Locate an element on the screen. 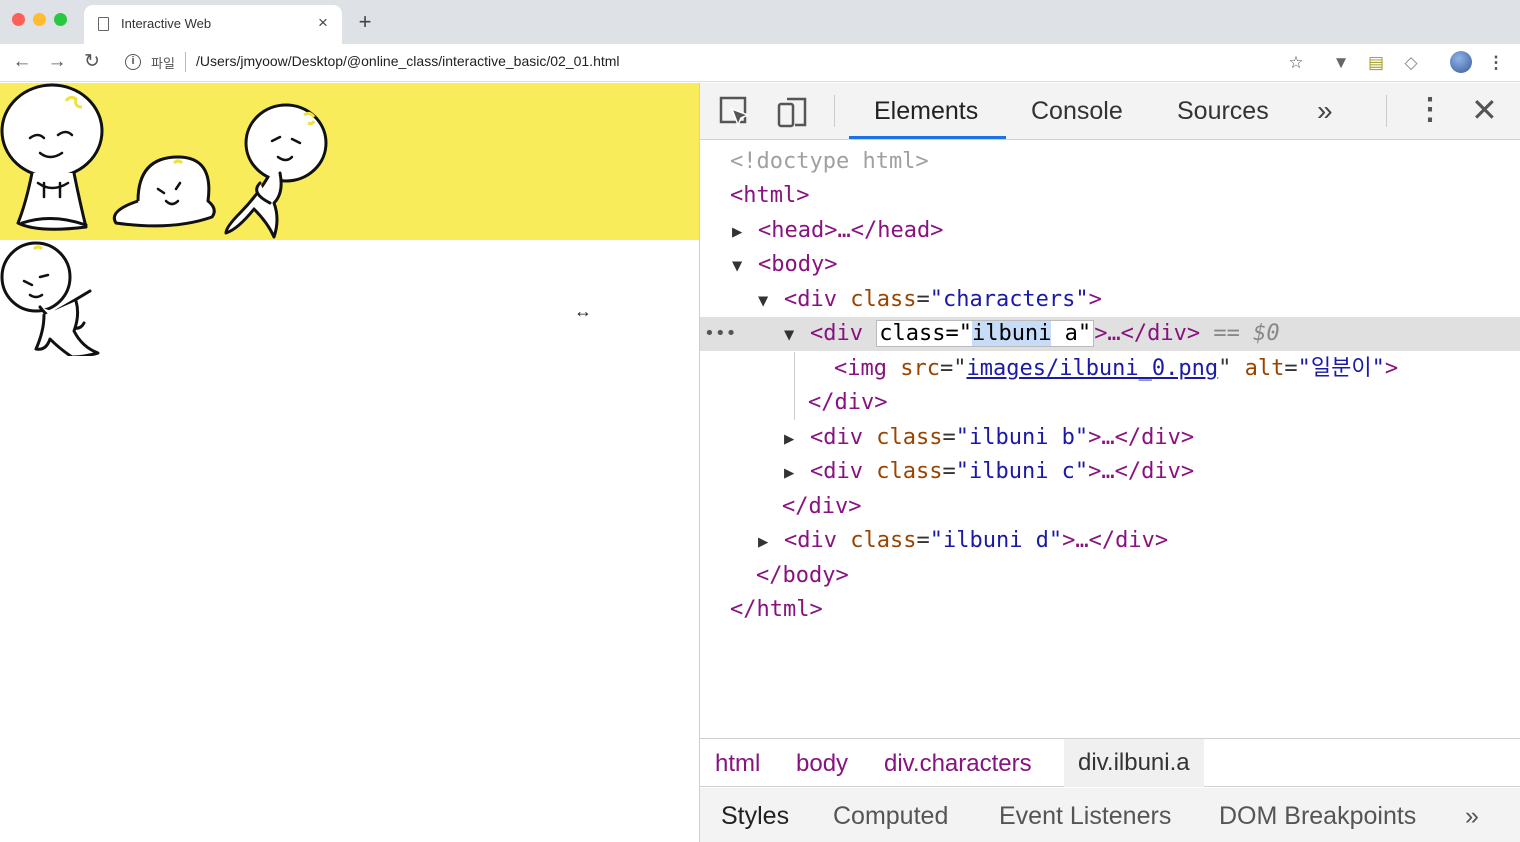 Image resolution: width=1520 pixels, height=842 pixels. tab-title: Interactive Web is located at coordinates (166, 23).